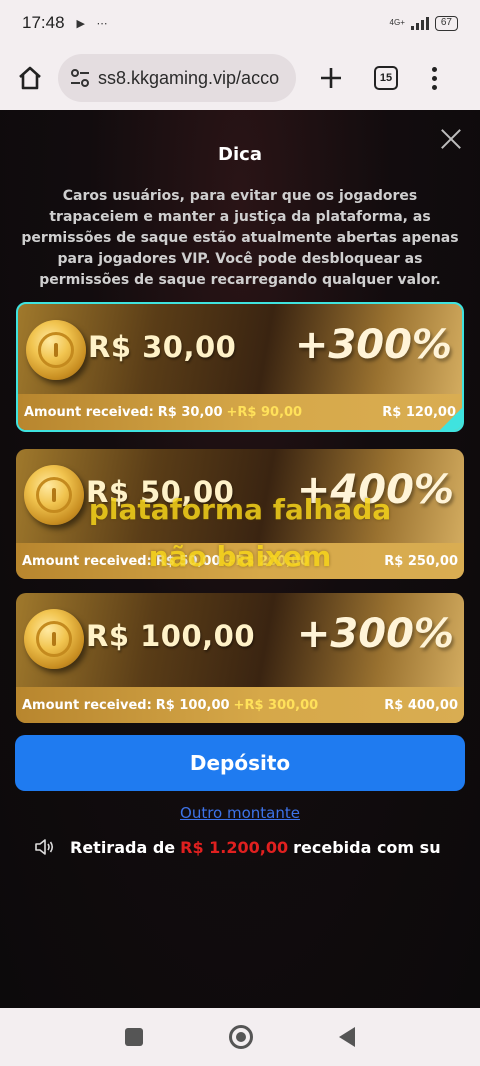 This screenshot has height=1066, width=480. I want to click on offer-top: R$ 30,00 +300%, so click(240, 350).